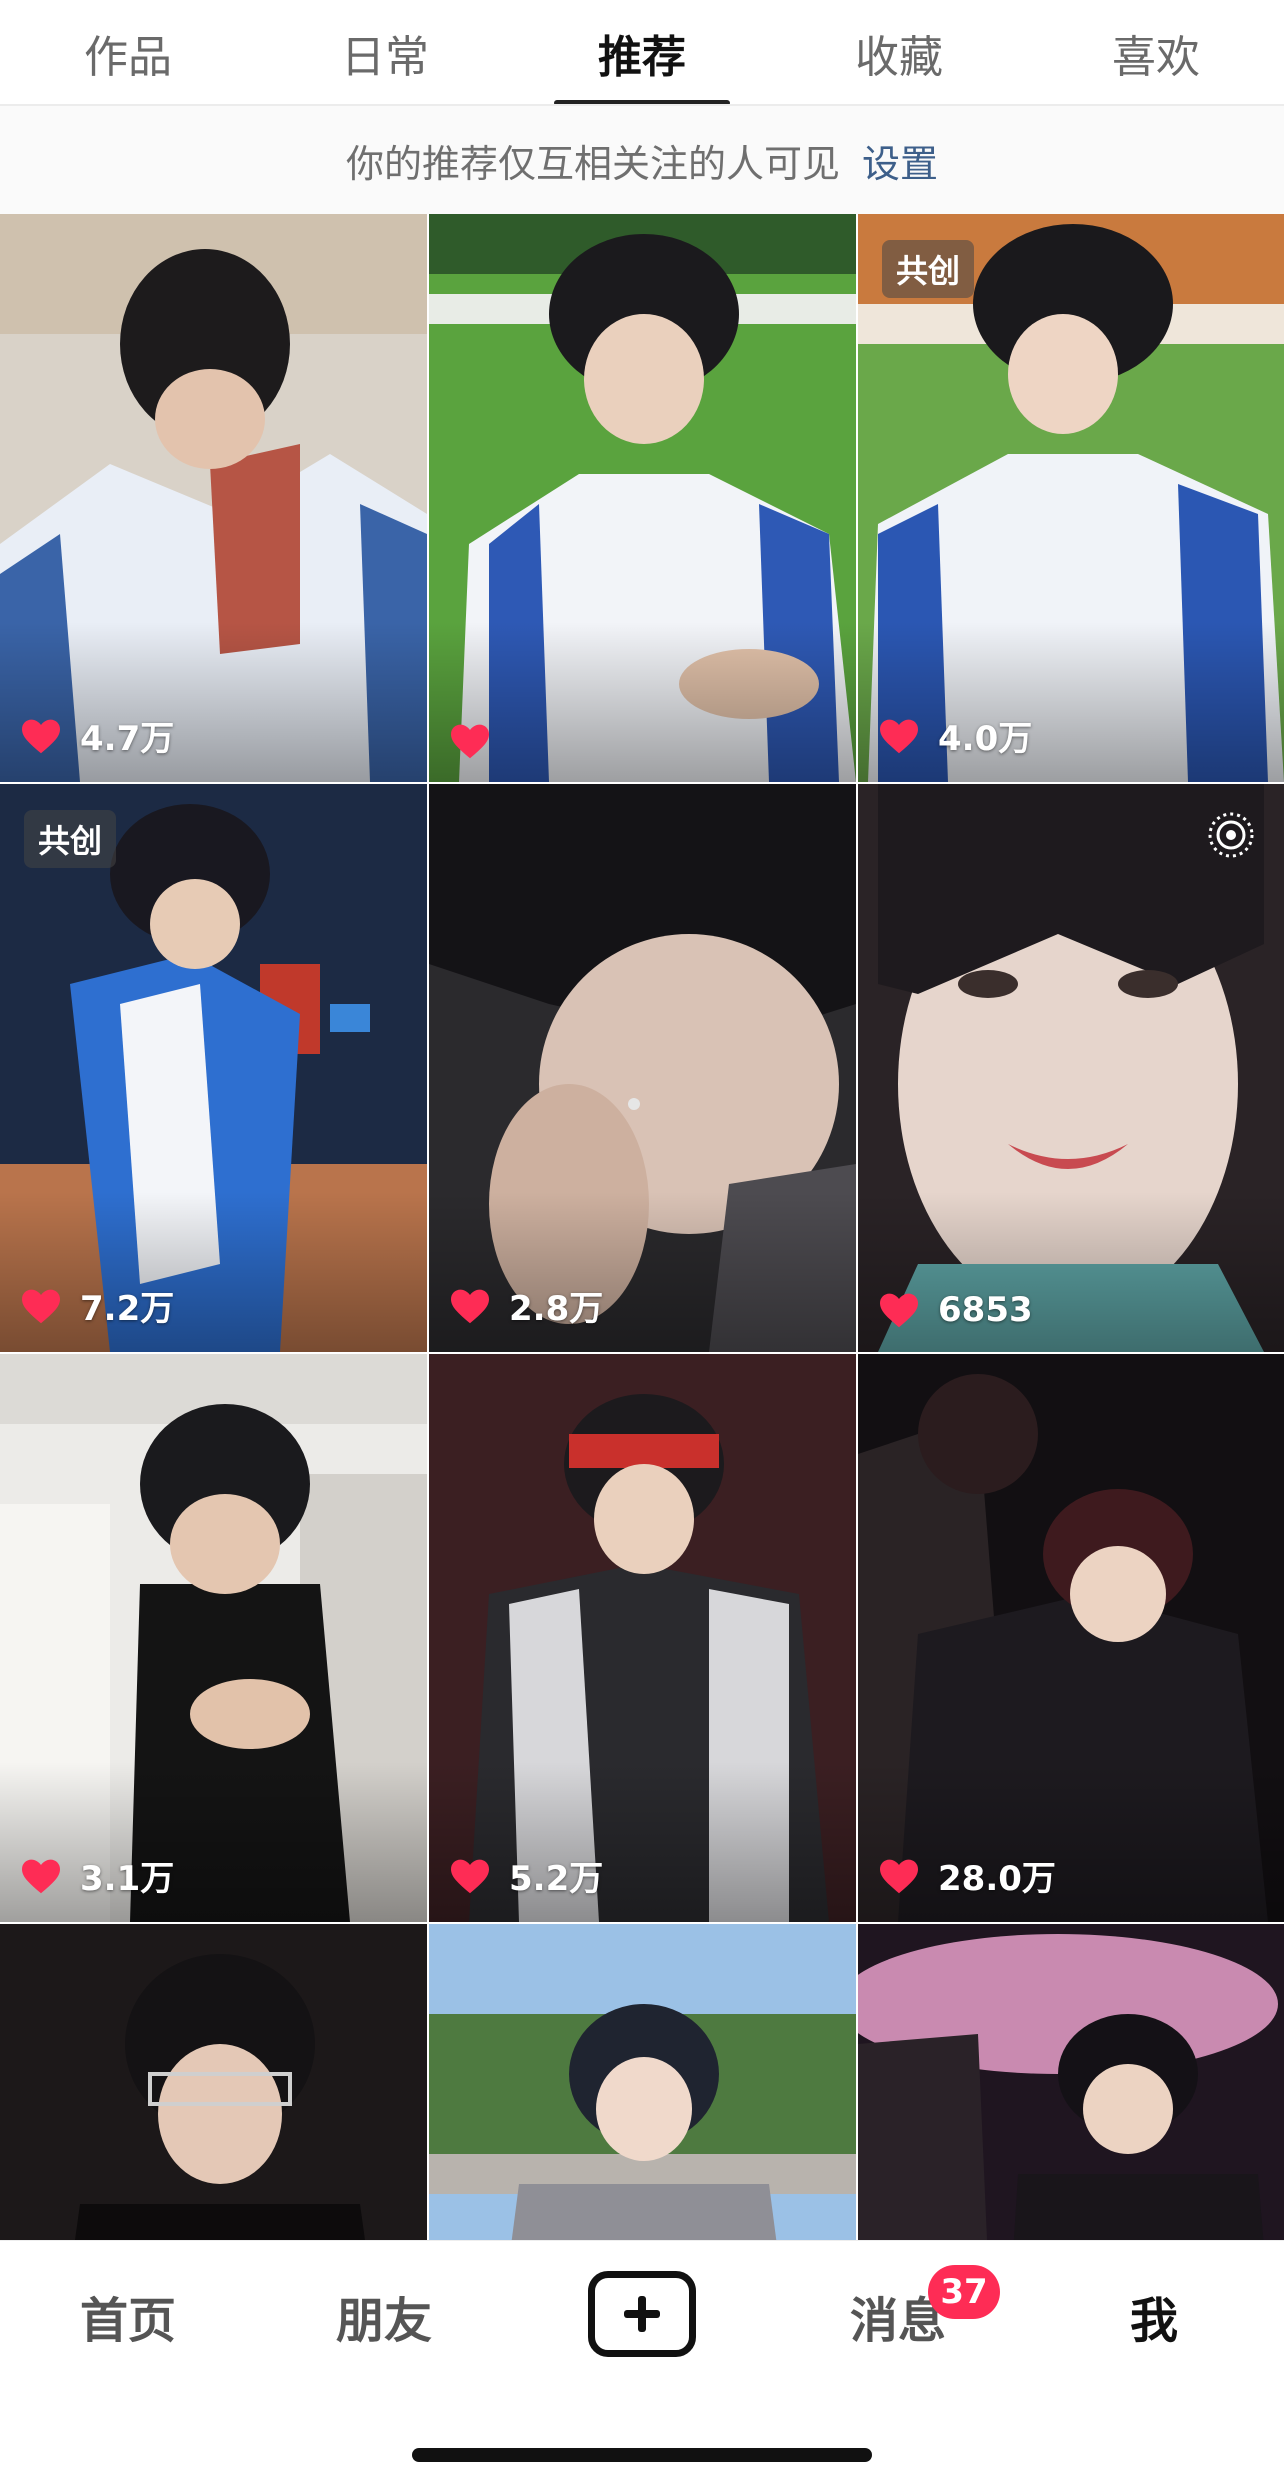 This screenshot has width=1284, height=2474. Describe the element at coordinates (213, 1068) in the screenshot. I see `video-thumbnail: 共创 7.2万` at that location.